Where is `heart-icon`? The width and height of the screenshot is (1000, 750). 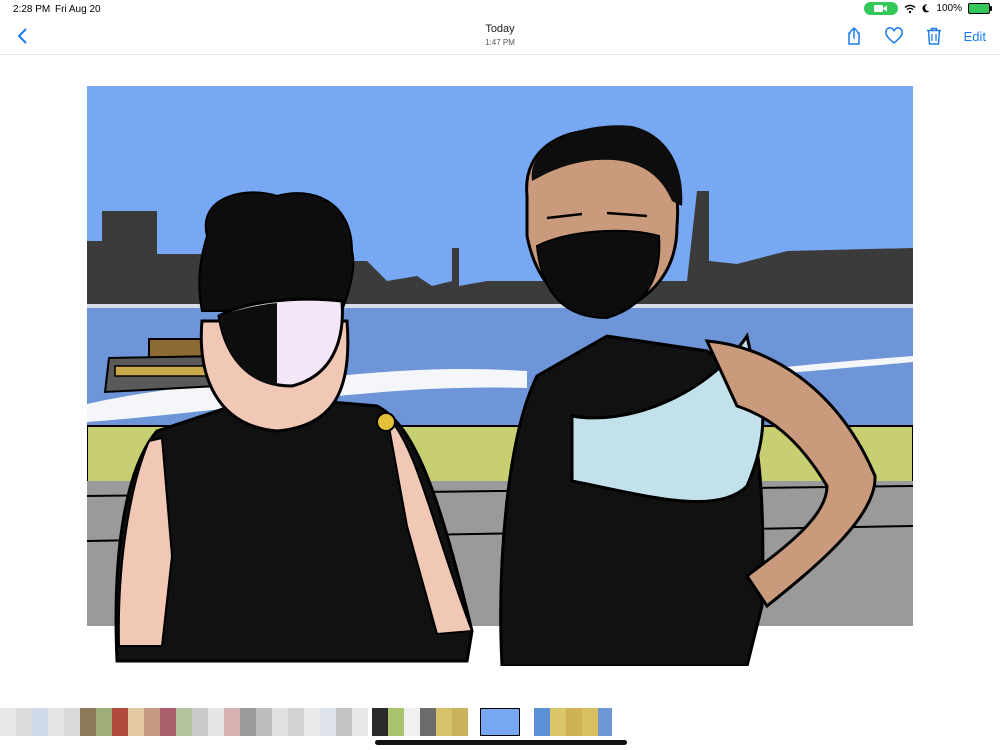
heart-icon is located at coordinates (894, 36).